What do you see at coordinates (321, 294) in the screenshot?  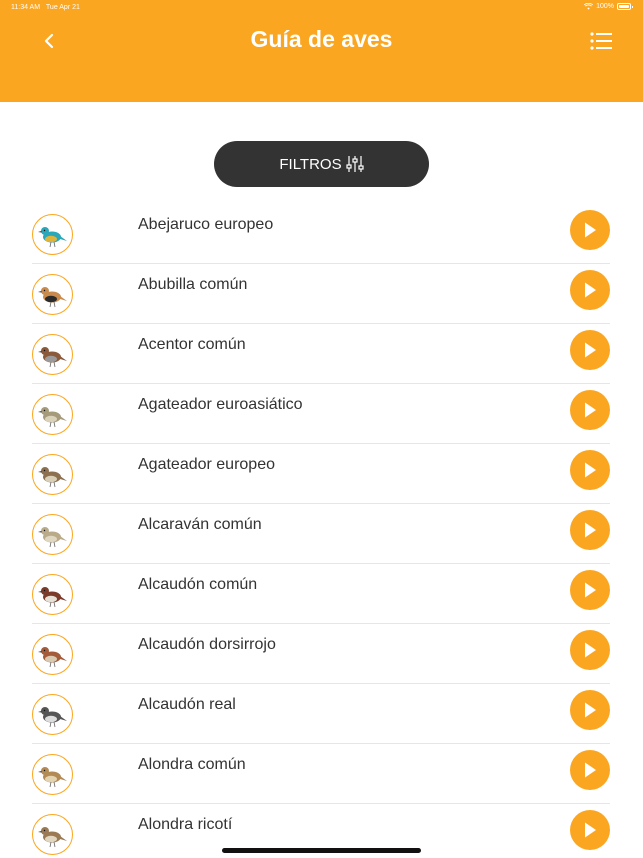 I see `list-item: Abubilla común` at bounding box center [321, 294].